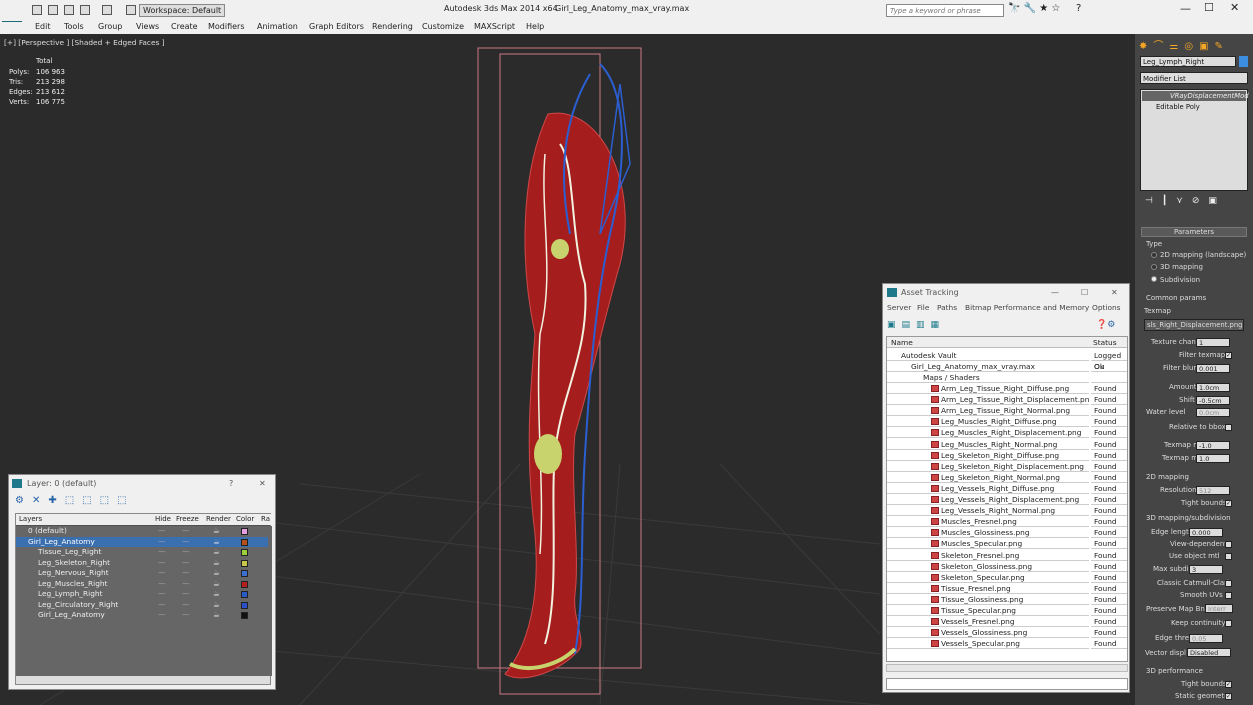 The height and width of the screenshot is (705, 1253). Describe the element at coordinates (1007, 633) in the screenshot. I see `asset-row: Vessels_Glossiness.png Found` at that location.